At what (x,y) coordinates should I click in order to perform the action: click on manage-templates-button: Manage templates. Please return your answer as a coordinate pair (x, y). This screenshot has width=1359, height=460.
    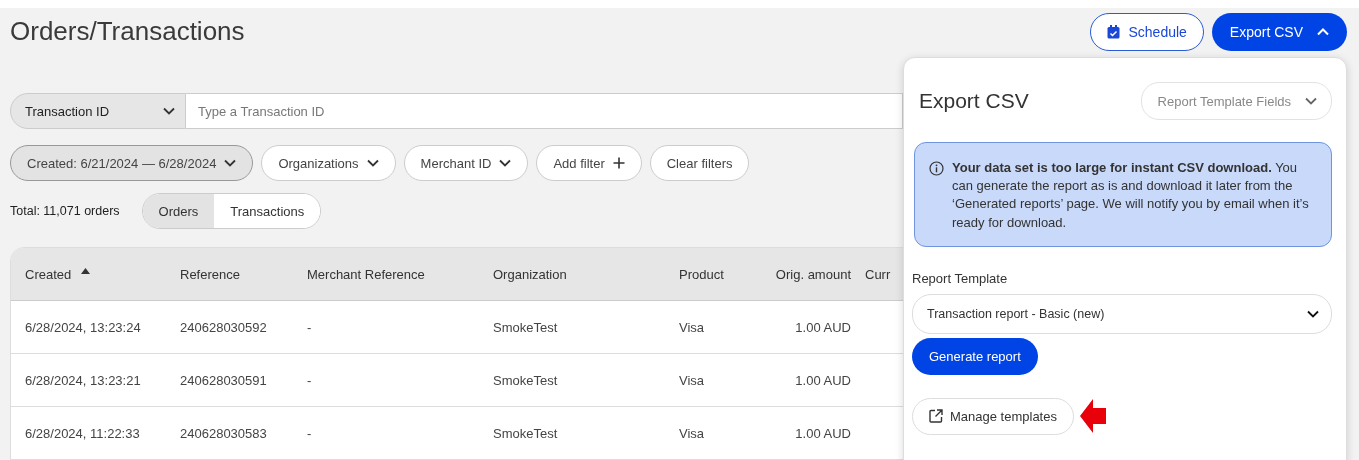
    Looking at the image, I should click on (993, 416).